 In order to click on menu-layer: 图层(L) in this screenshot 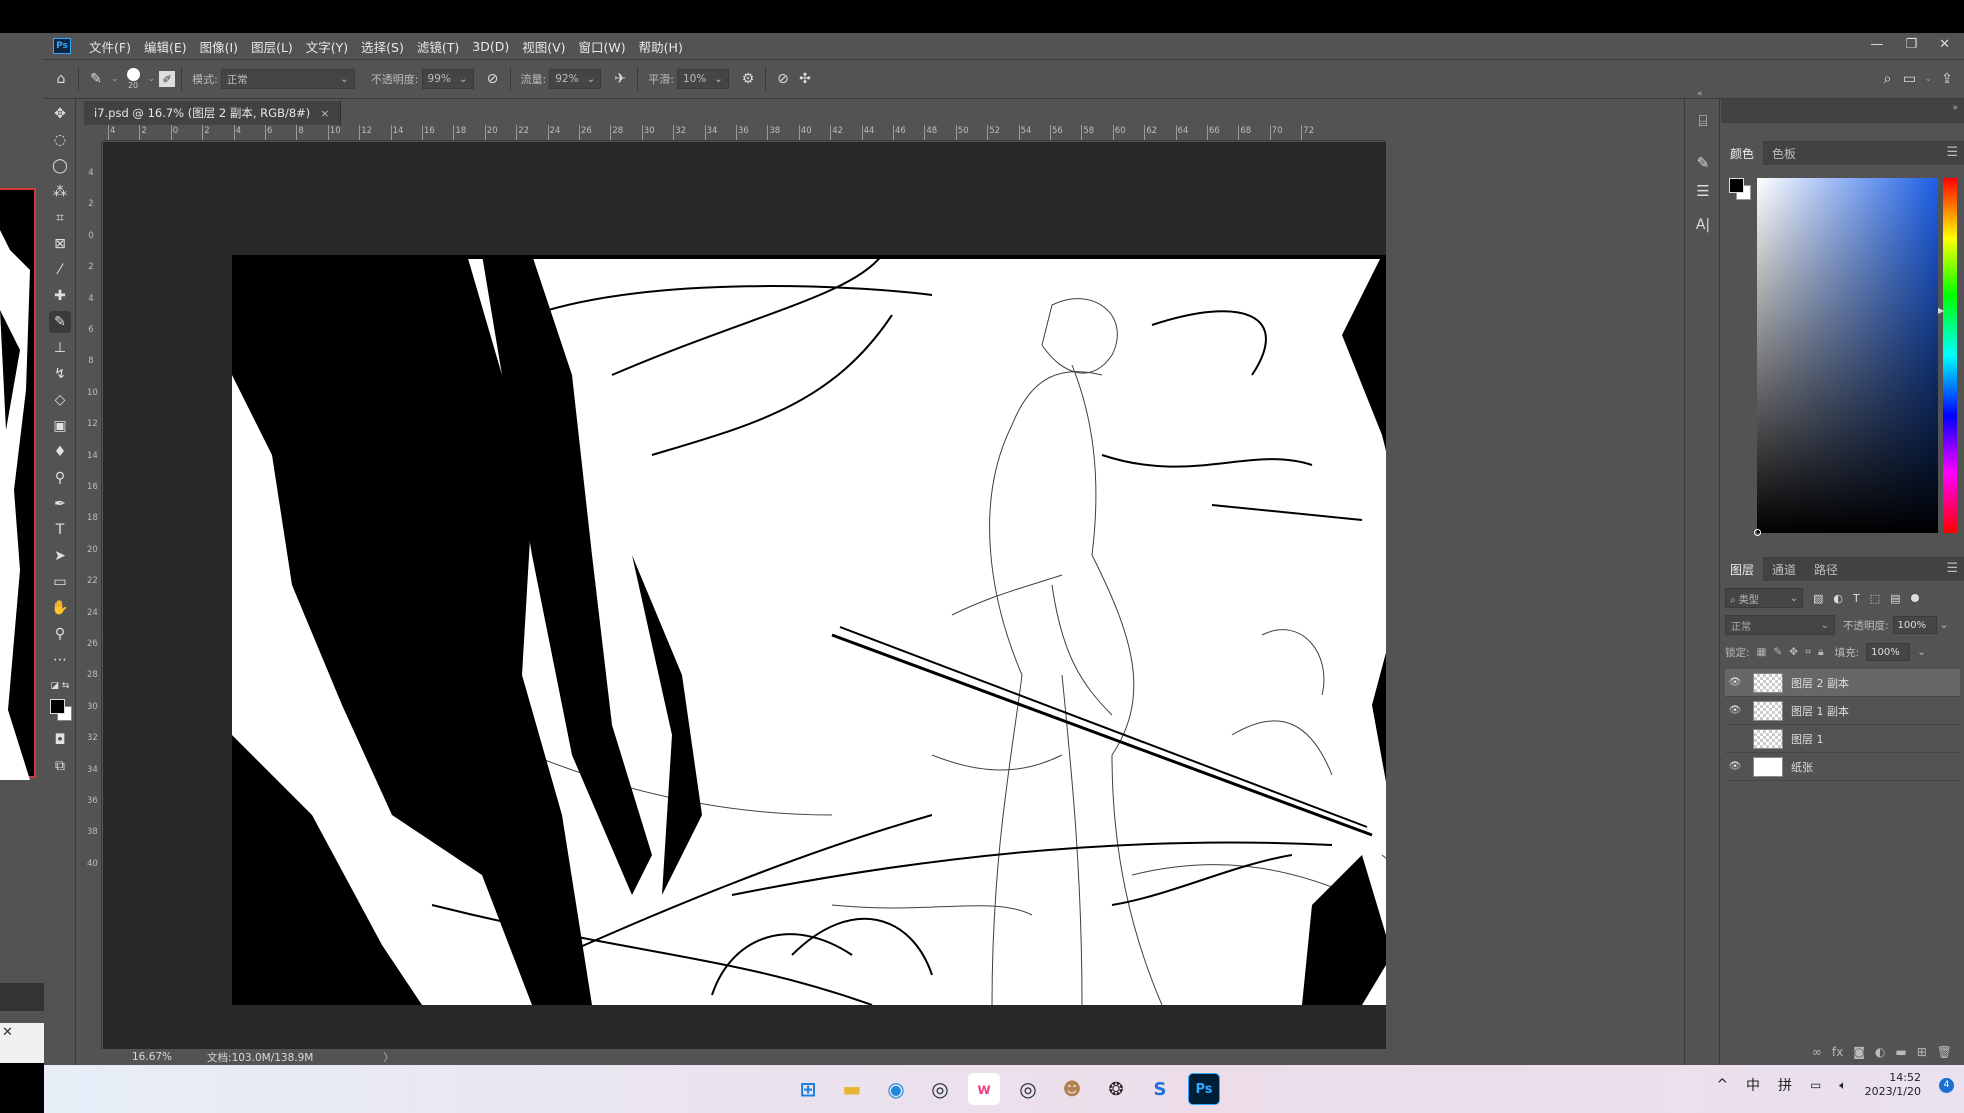, I will do `click(272, 46)`.